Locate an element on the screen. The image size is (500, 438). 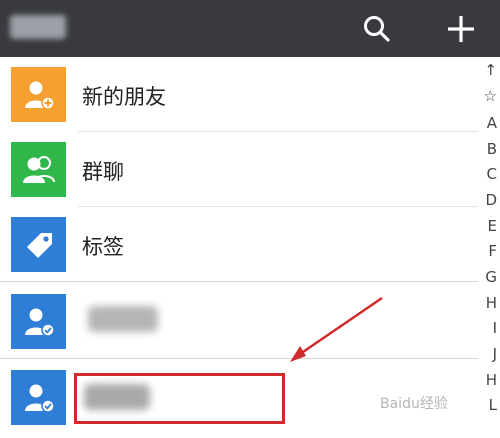
blurred-title is located at coordinates (38, 27).